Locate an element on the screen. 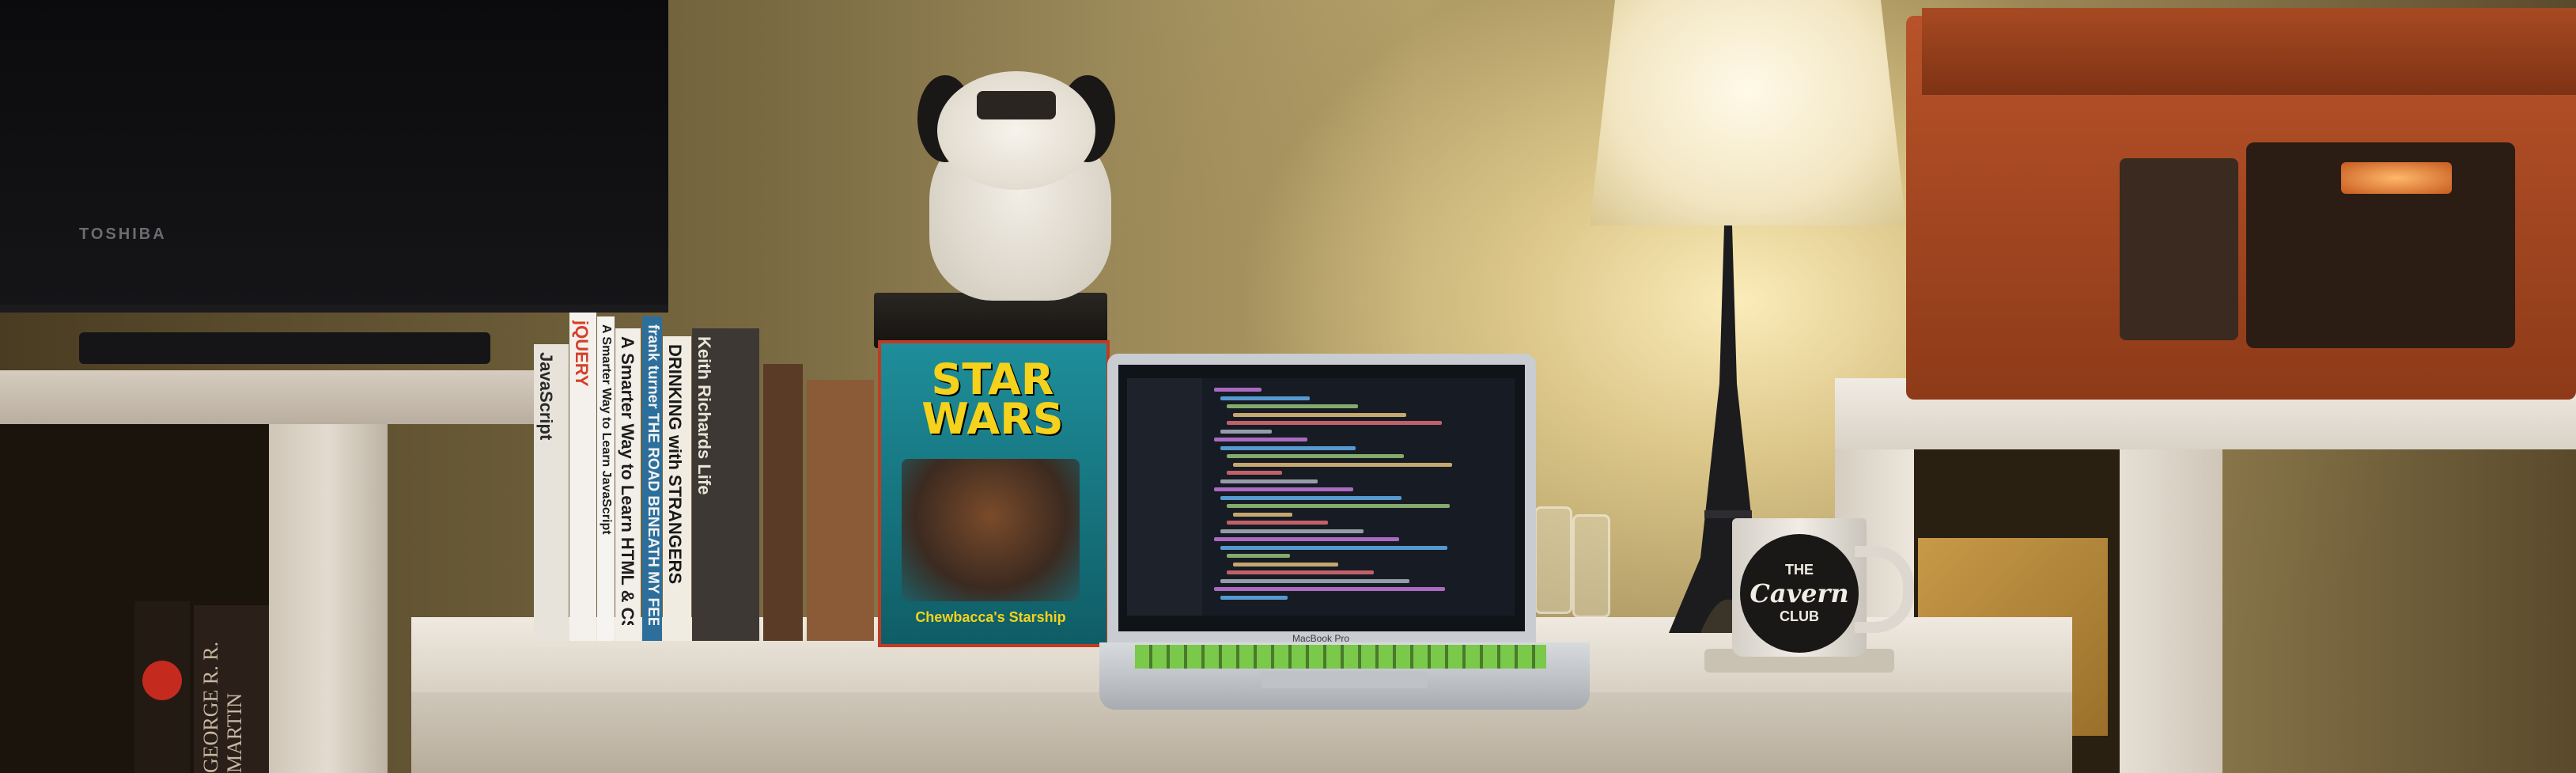  laptop-brand: MacBook Pro is located at coordinates (1321, 638).